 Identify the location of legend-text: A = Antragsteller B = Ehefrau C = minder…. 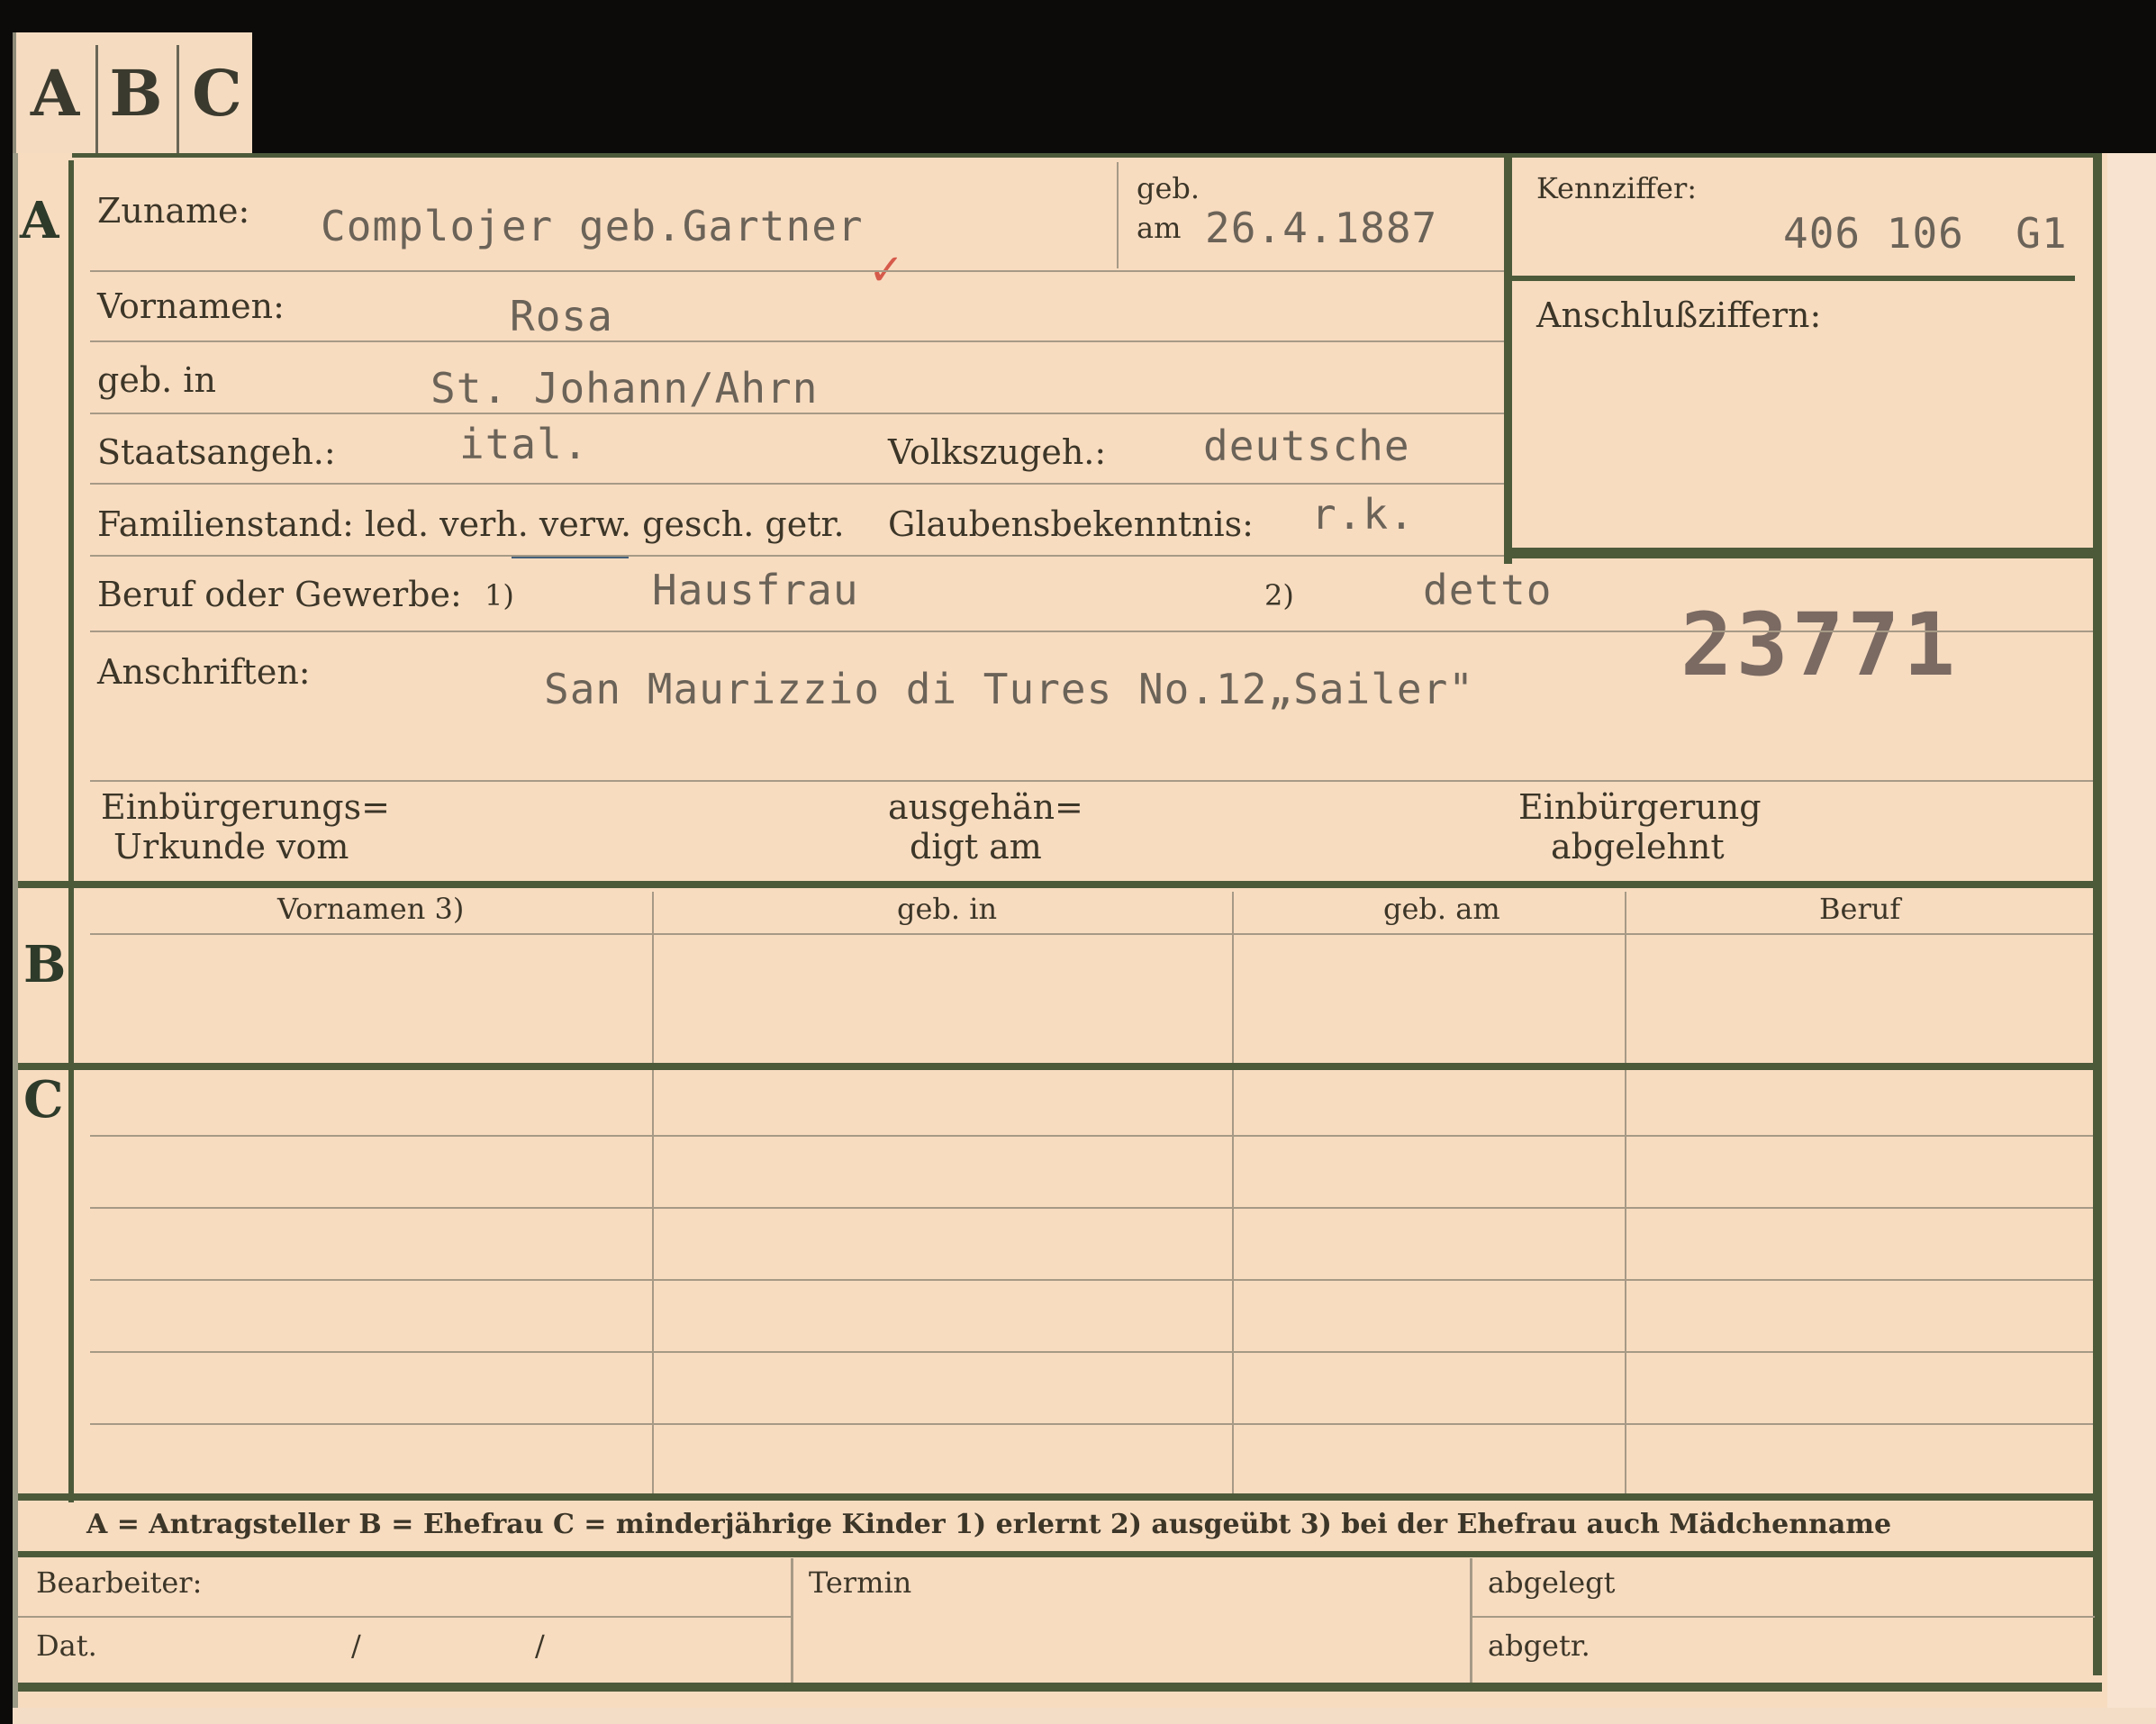
(989, 1524).